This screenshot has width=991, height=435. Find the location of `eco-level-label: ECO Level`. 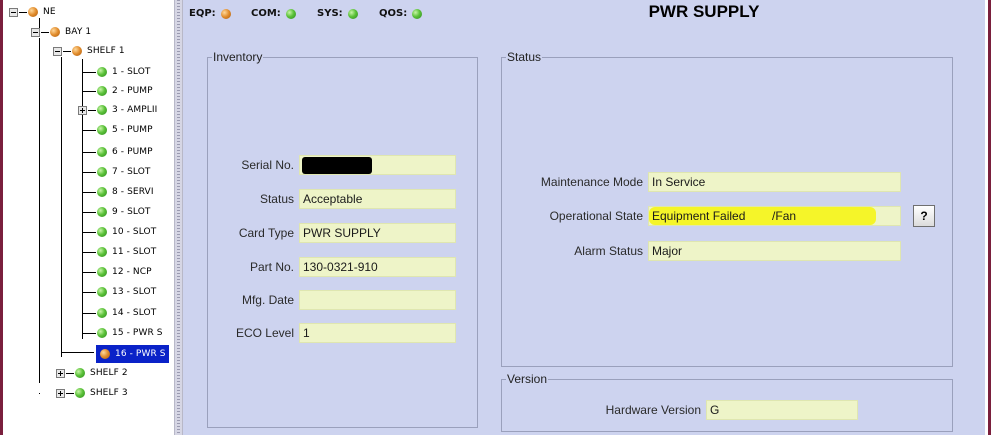

eco-level-label: ECO Level is located at coordinates (264, 333).